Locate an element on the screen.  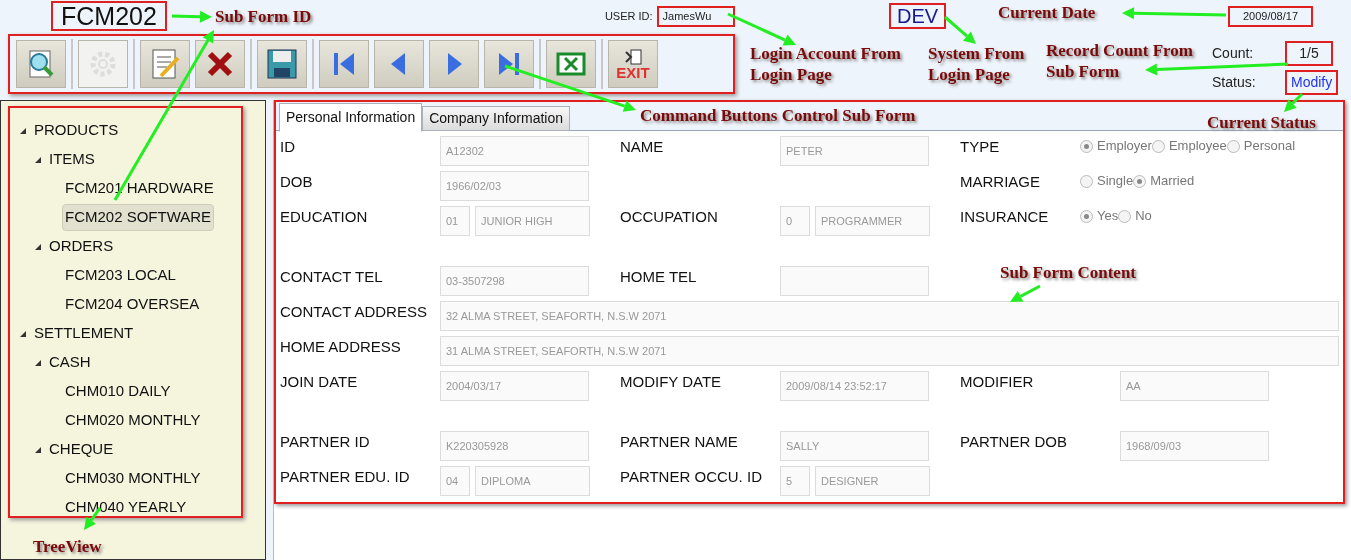
text-field: PETER is located at coordinates (854, 151).